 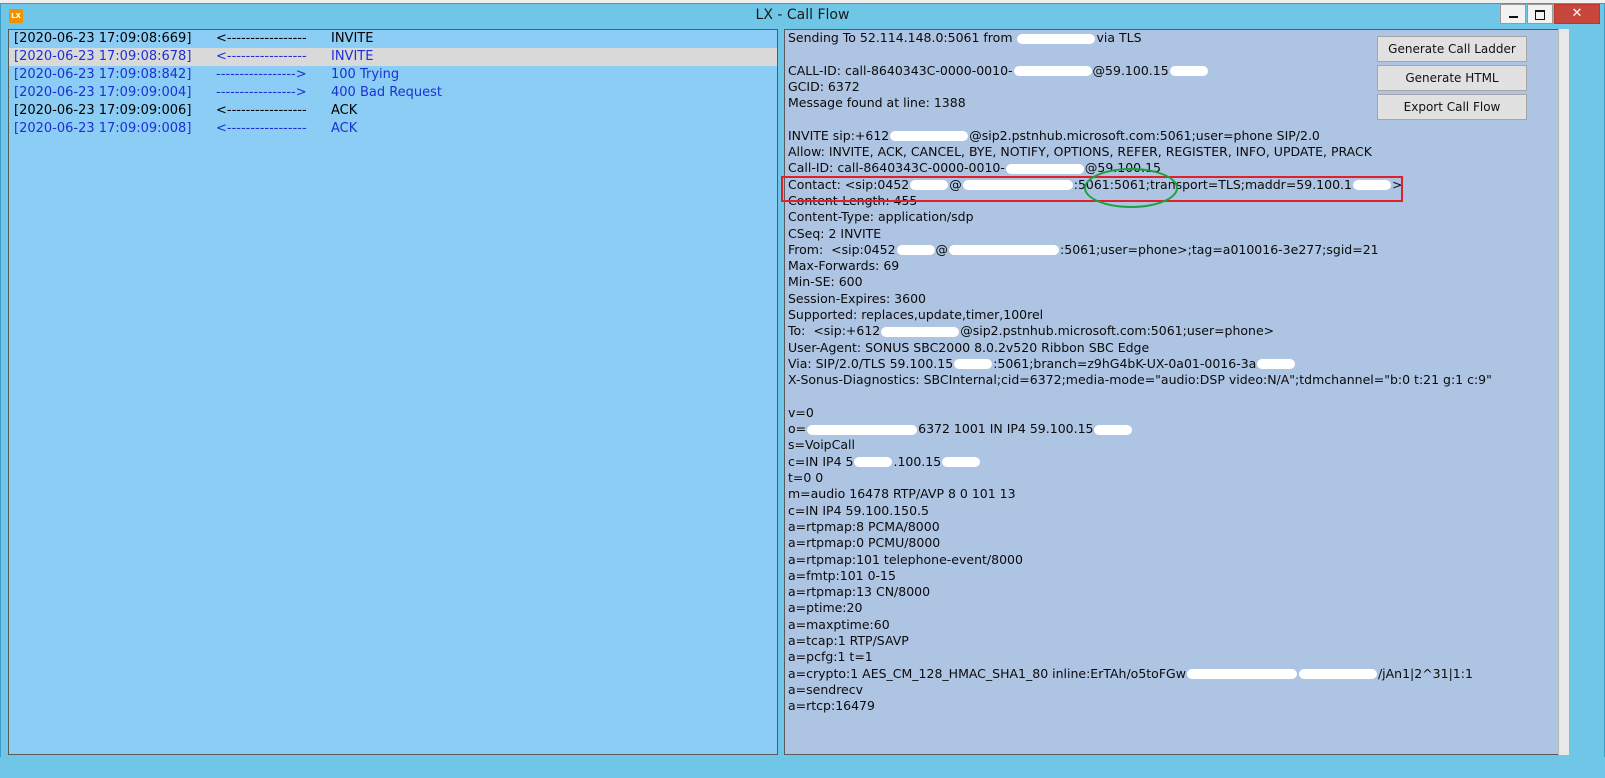 What do you see at coordinates (821, 445) in the screenshot?
I see `sdp-s-line: s=VoipCall` at bounding box center [821, 445].